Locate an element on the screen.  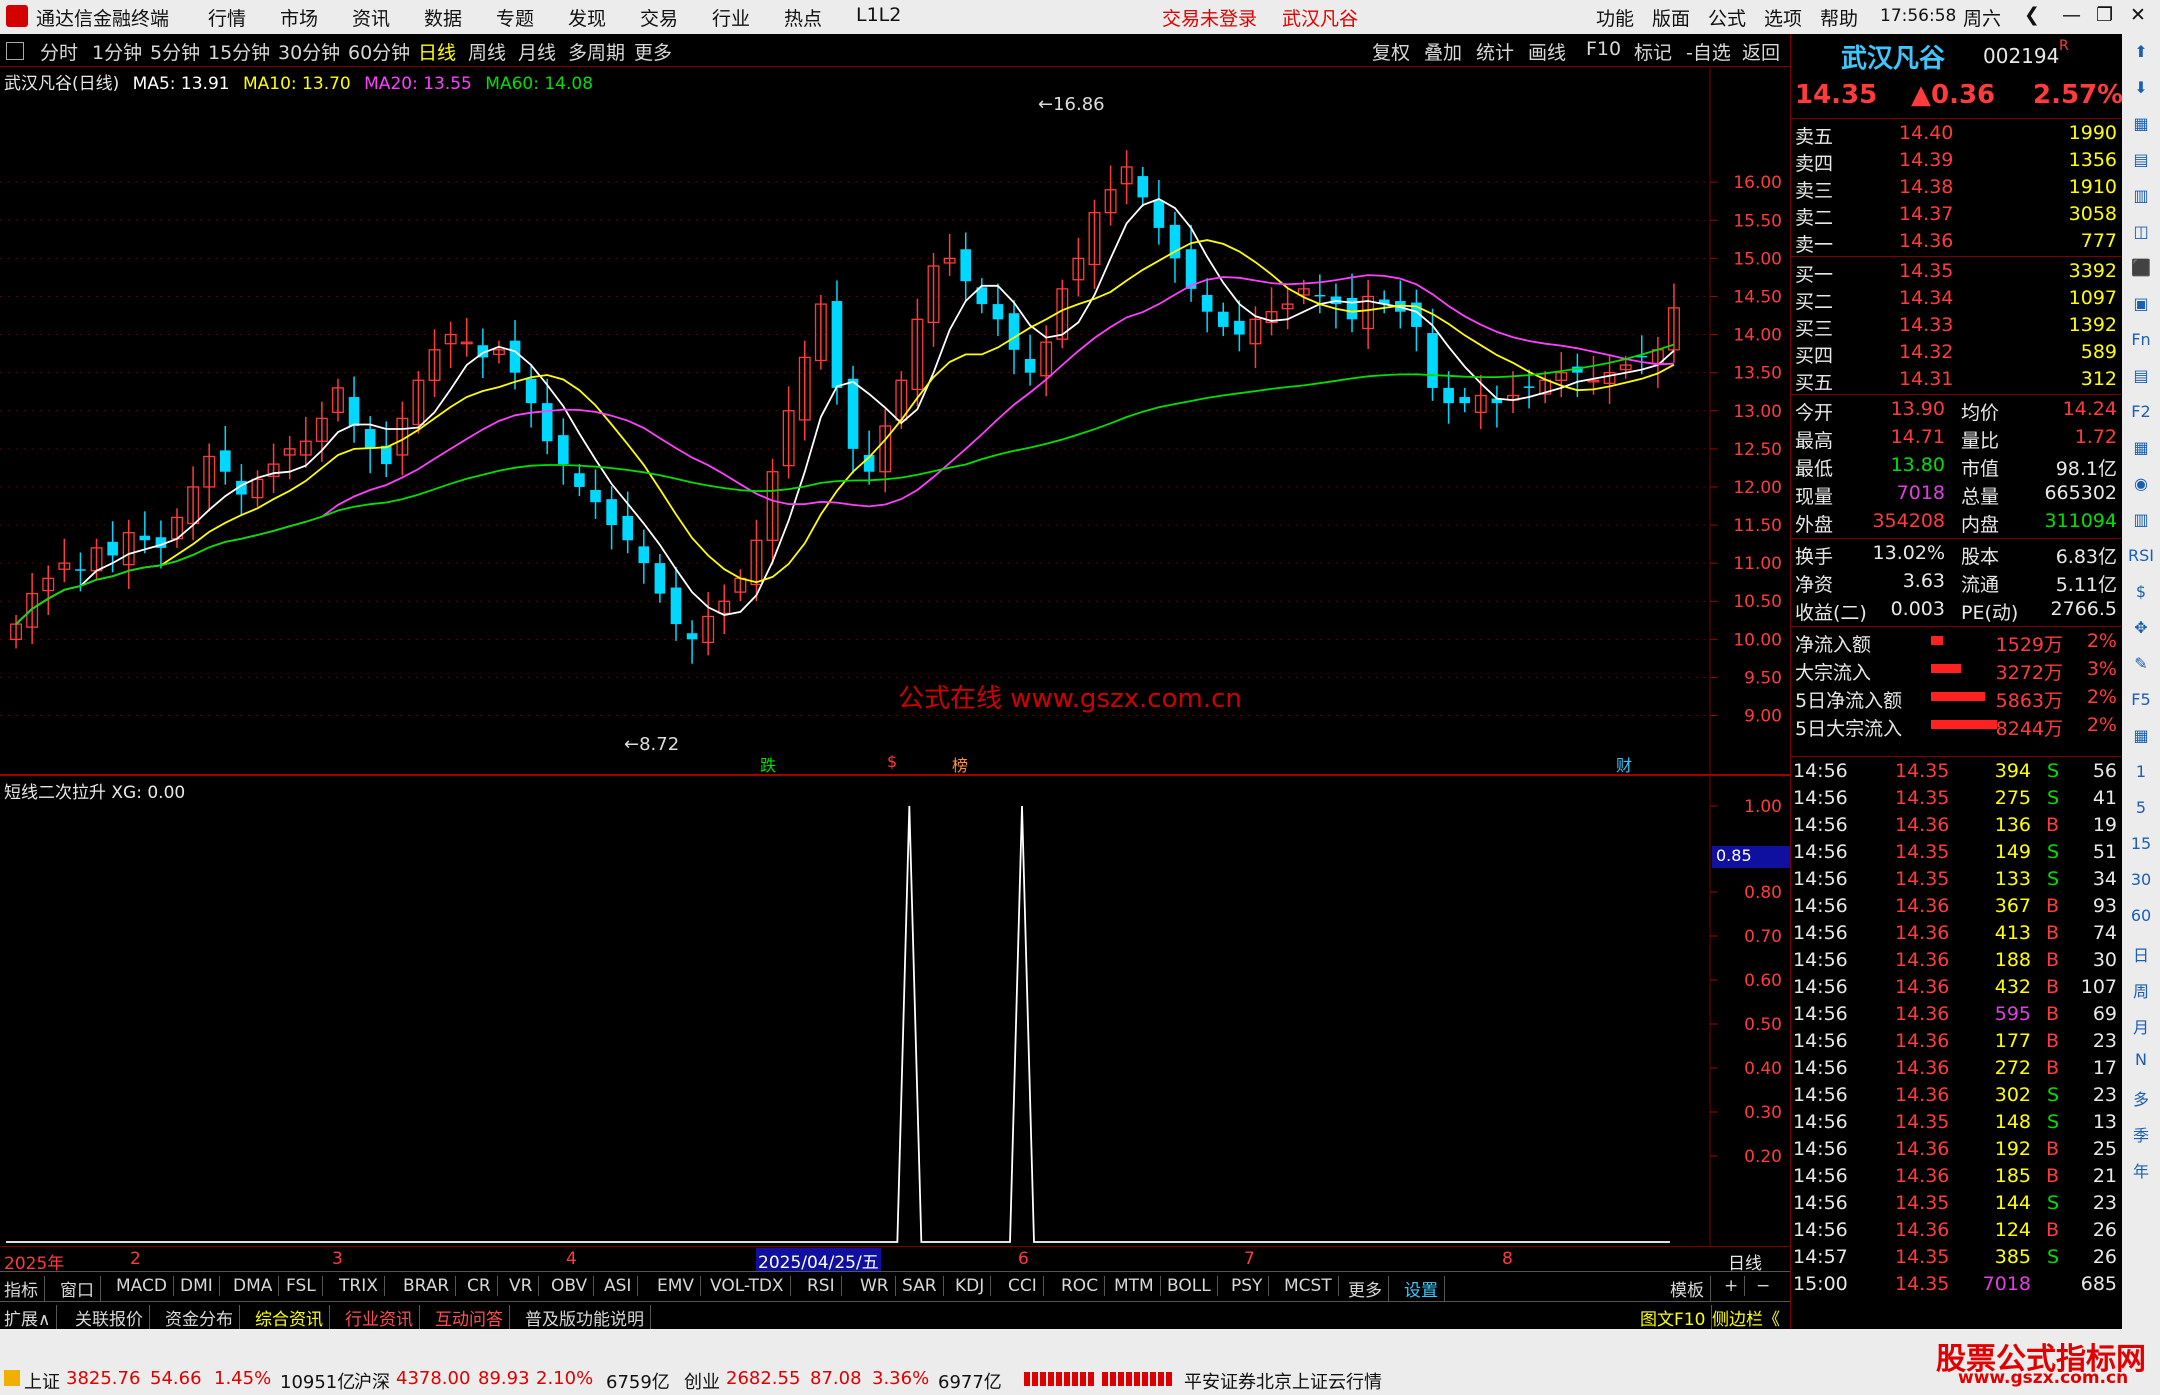
side-tool-icon-2: ▦ is located at coordinates (2141, 127).